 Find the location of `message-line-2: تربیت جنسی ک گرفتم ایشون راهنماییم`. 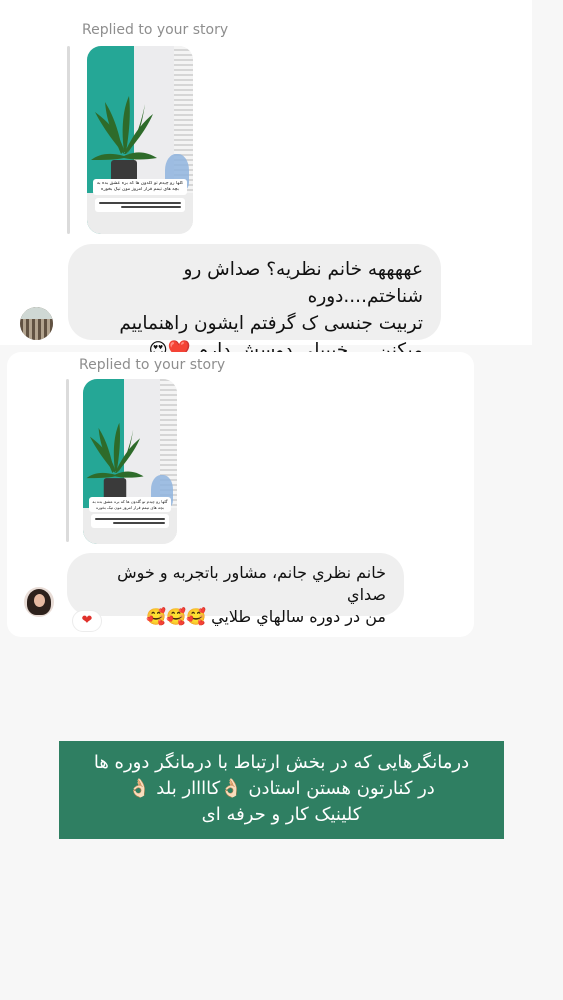

message-line-2: تربیت جنسی ک گرفتم ایشون راهنماییم is located at coordinates (271, 323).